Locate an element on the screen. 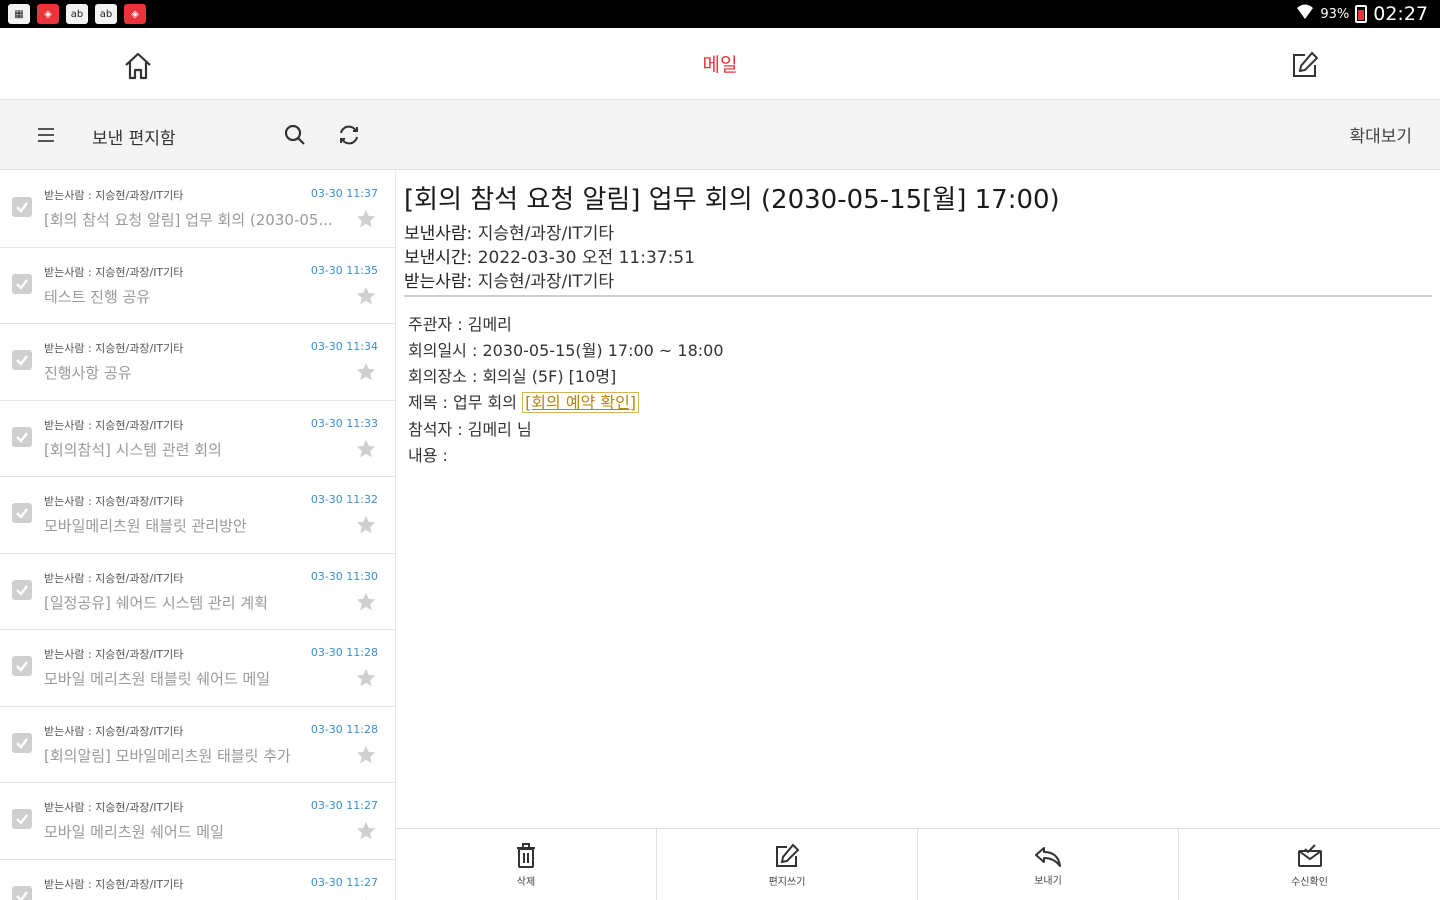 The width and height of the screenshot is (1440, 900). delete-button: 삭제 is located at coordinates (526, 864).